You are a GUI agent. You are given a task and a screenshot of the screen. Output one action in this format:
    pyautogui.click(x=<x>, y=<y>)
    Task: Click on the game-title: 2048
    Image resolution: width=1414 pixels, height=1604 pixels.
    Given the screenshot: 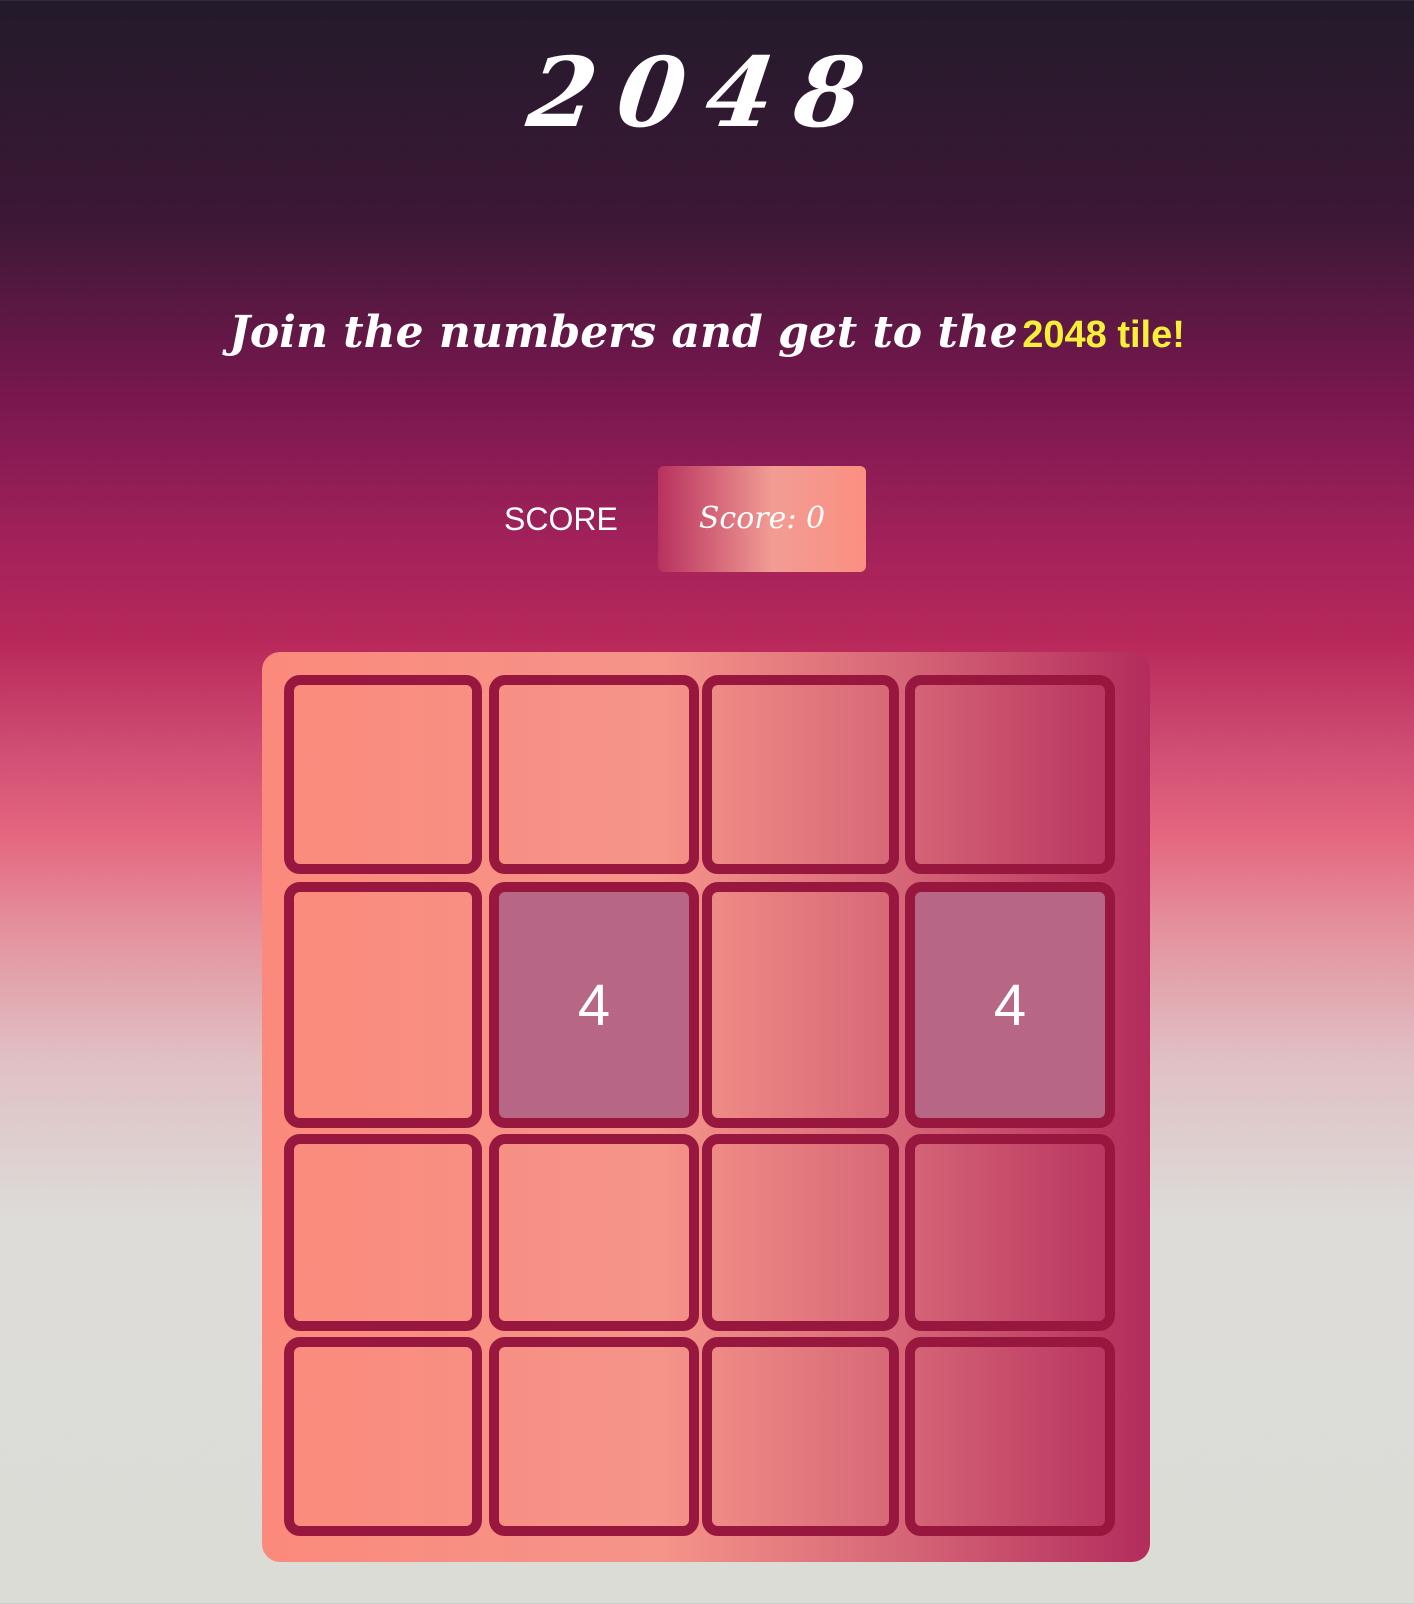 What is the action you would take?
    pyautogui.click(x=707, y=92)
    